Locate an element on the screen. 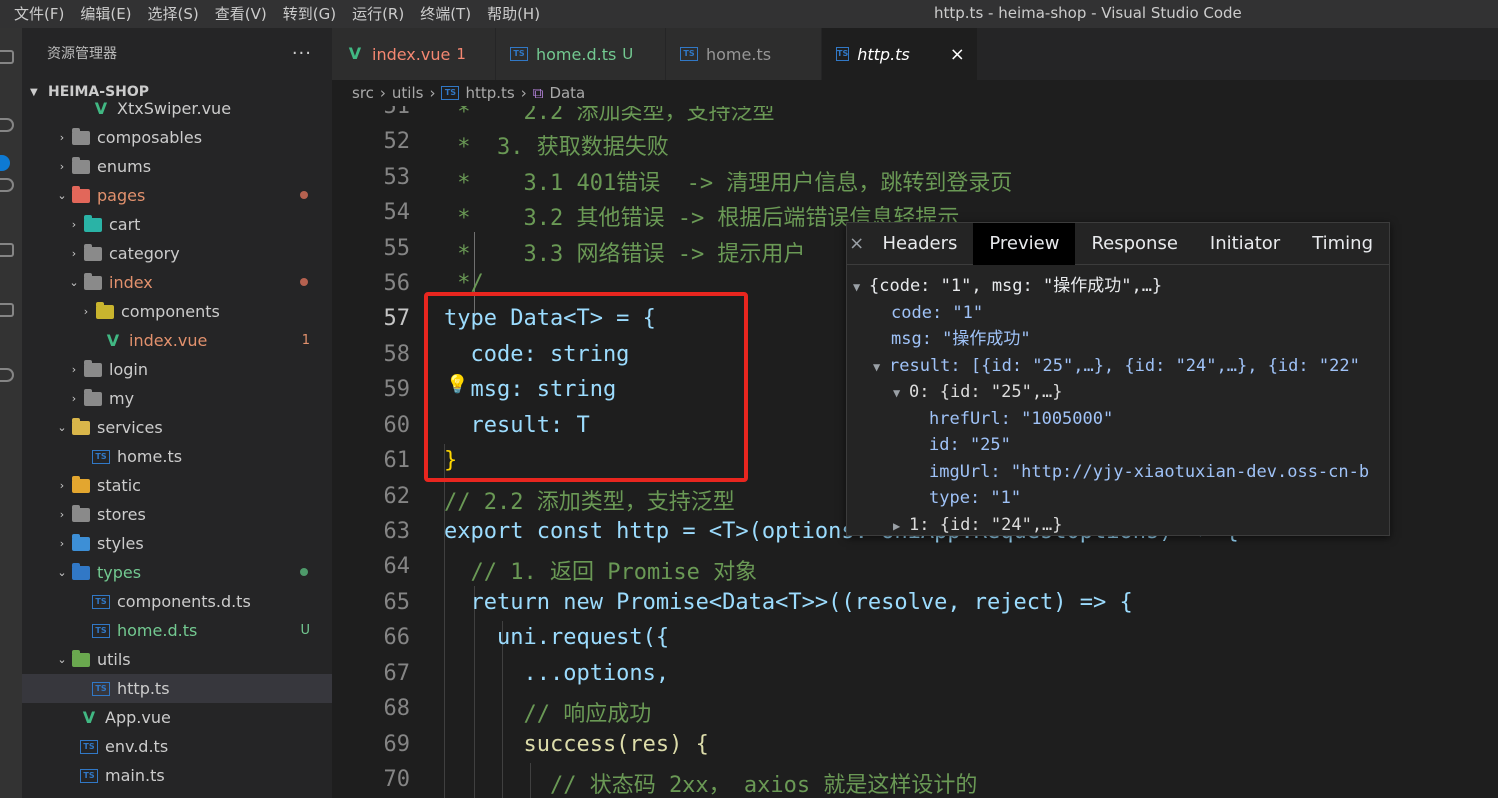 This screenshot has width=1498, height=798. triangle-right-icon: ▶ is located at coordinates (897, 525).